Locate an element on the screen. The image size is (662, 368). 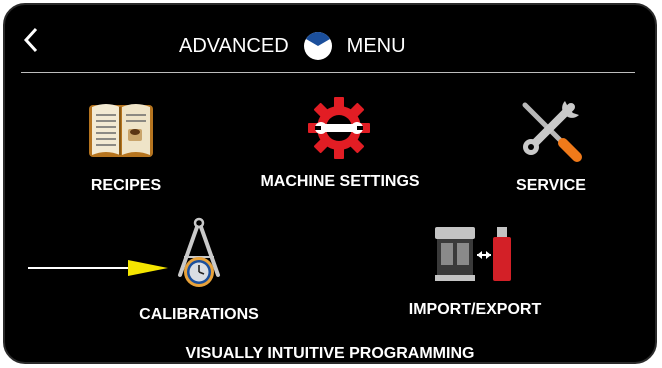
gear-wrench-icon is located at coordinates (339, 128).